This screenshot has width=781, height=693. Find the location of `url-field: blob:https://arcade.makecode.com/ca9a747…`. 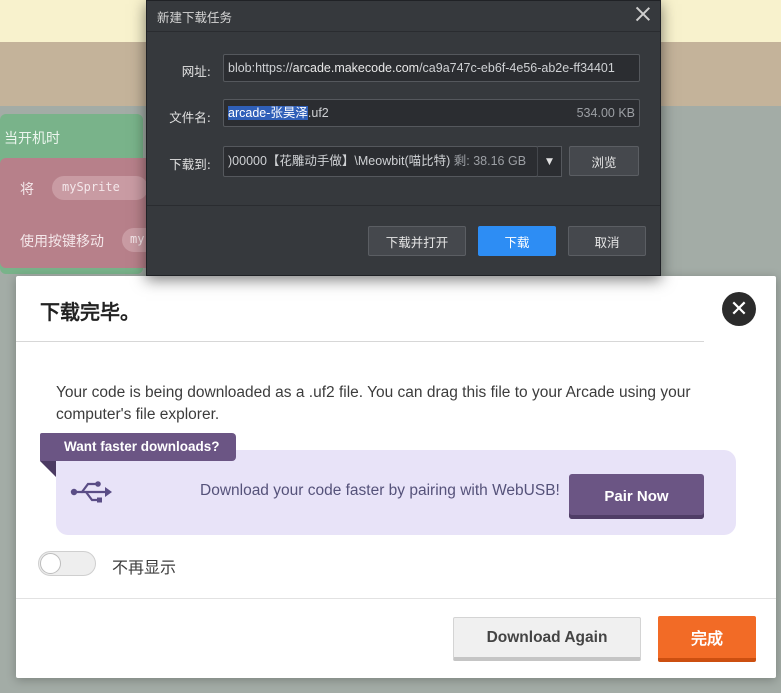

url-field: blob:https://arcade.makecode.com/ca9a747… is located at coordinates (431, 68).